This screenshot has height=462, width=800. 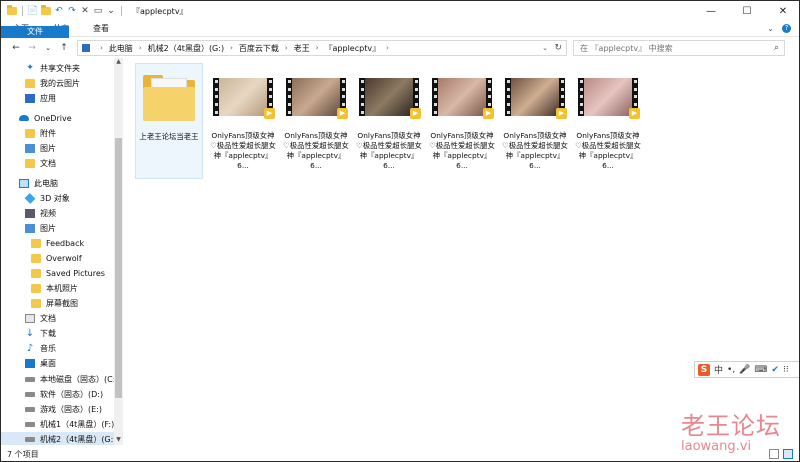 What do you see at coordinates (32, 11) in the screenshot?
I see `properties-icon: 📄` at bounding box center [32, 11].